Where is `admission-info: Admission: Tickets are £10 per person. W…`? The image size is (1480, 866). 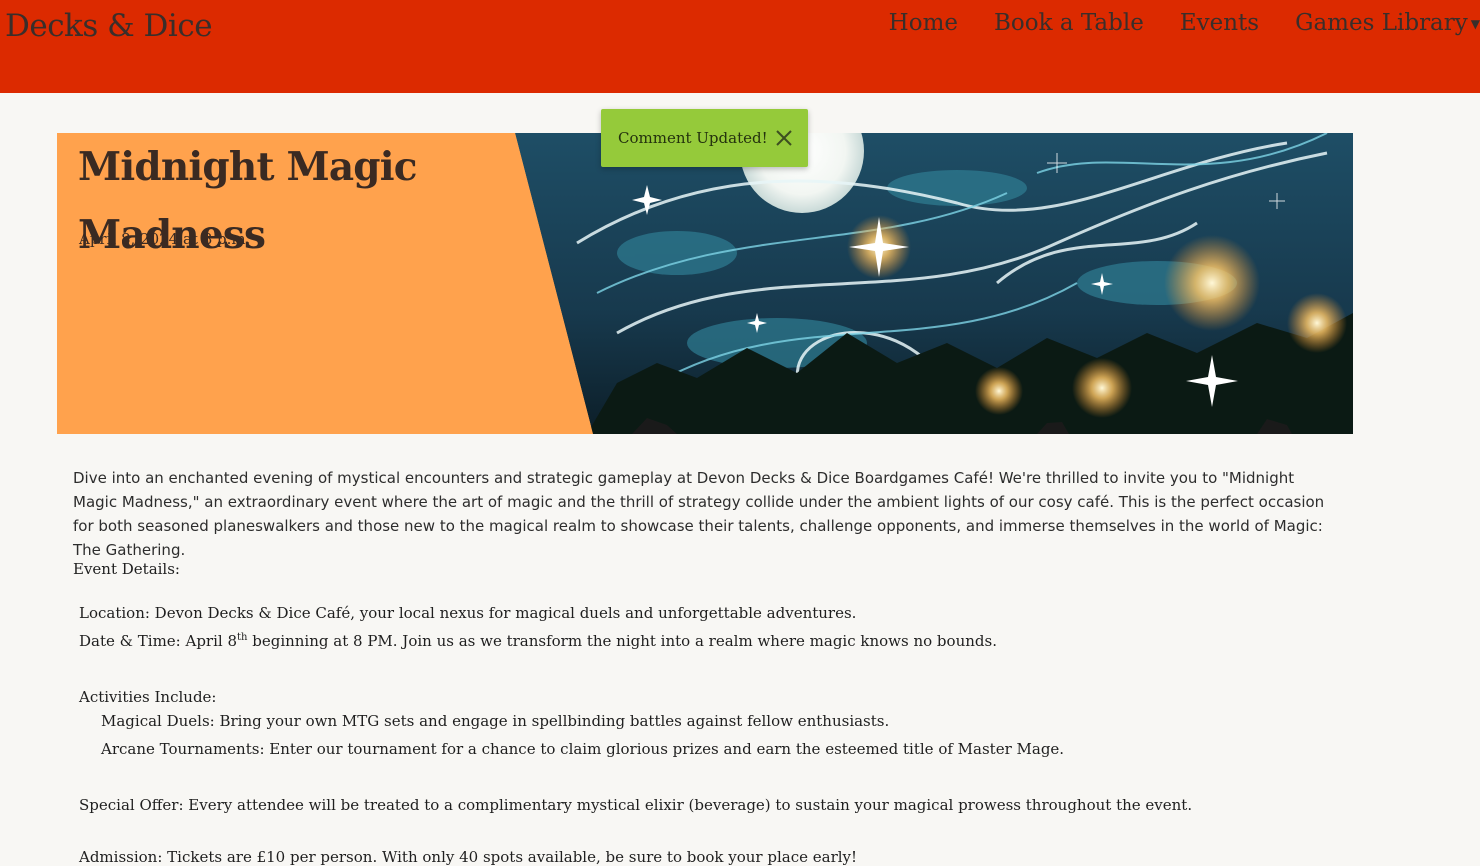
admission-info: Admission: Tickets are £10 per person. W… is located at coordinates (468, 857).